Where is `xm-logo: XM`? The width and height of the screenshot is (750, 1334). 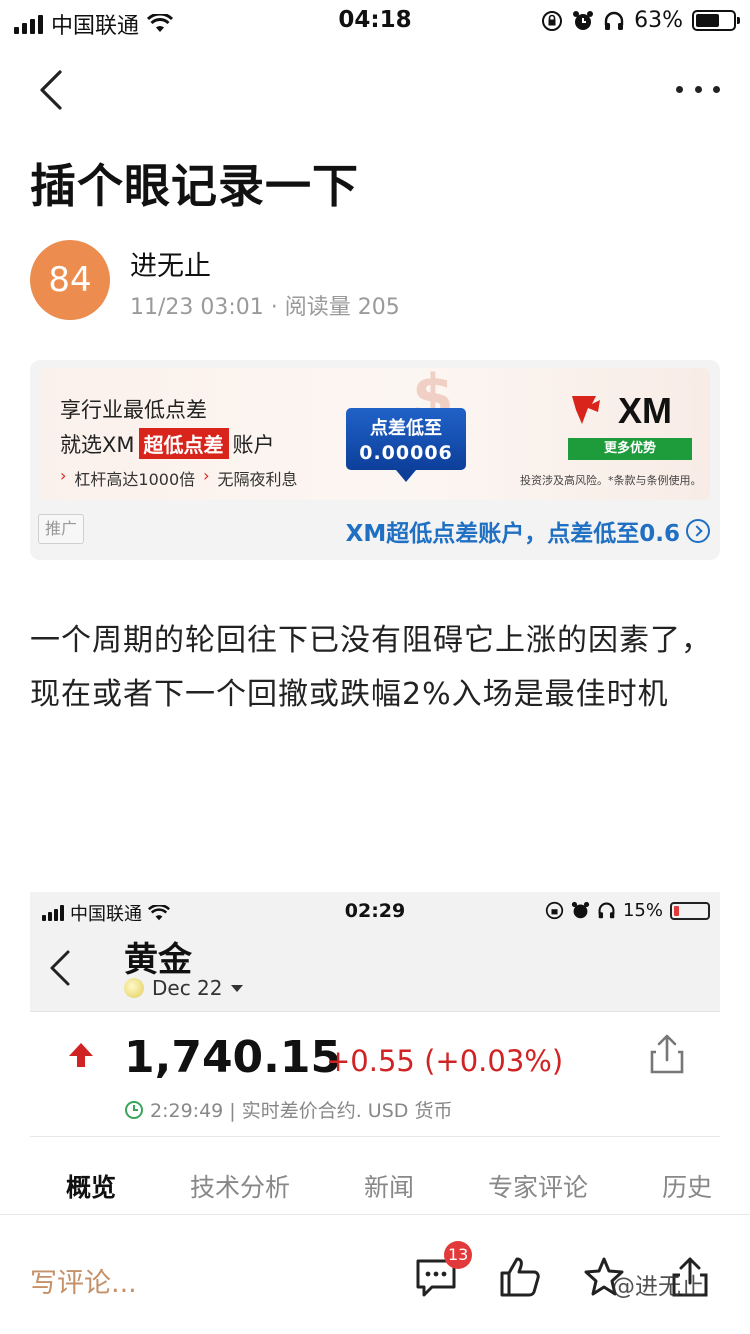
xm-logo: XM is located at coordinates (622, 410).